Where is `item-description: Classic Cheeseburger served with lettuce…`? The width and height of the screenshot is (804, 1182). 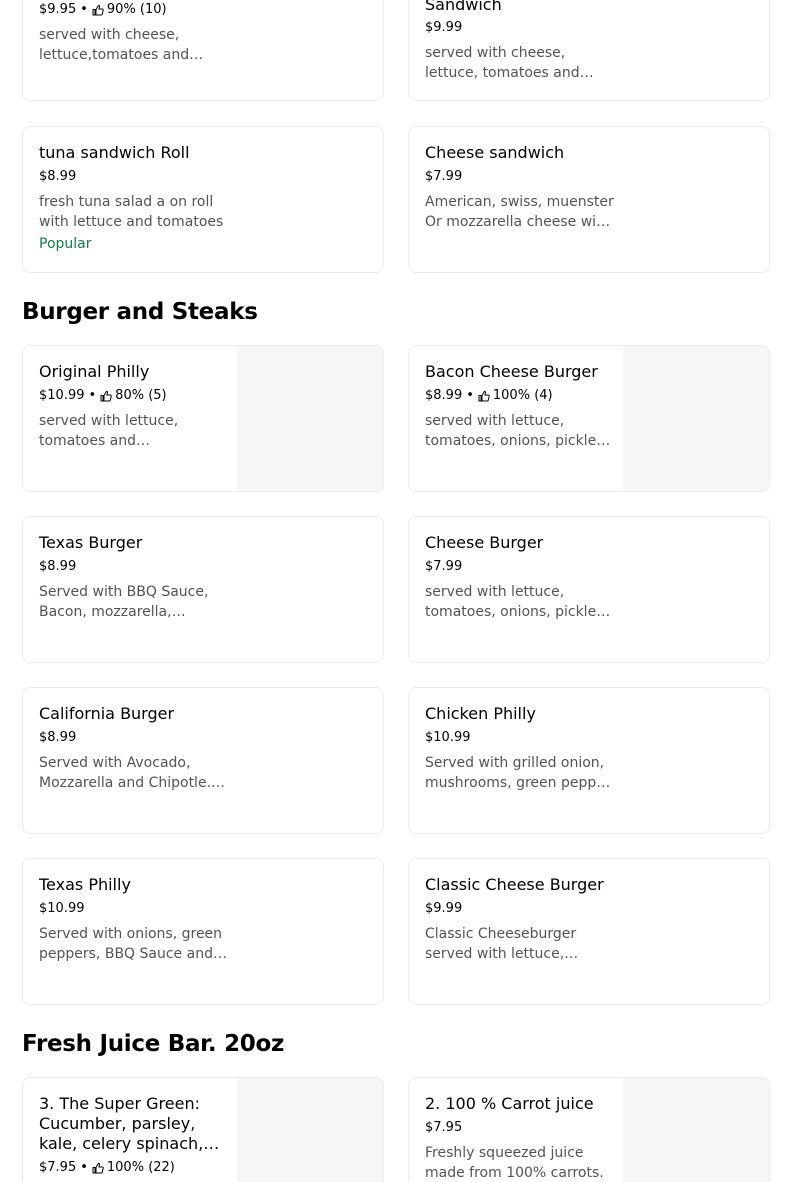
item-description: Classic Cheeseburger served with lettuce… is located at coordinates (501, 944).